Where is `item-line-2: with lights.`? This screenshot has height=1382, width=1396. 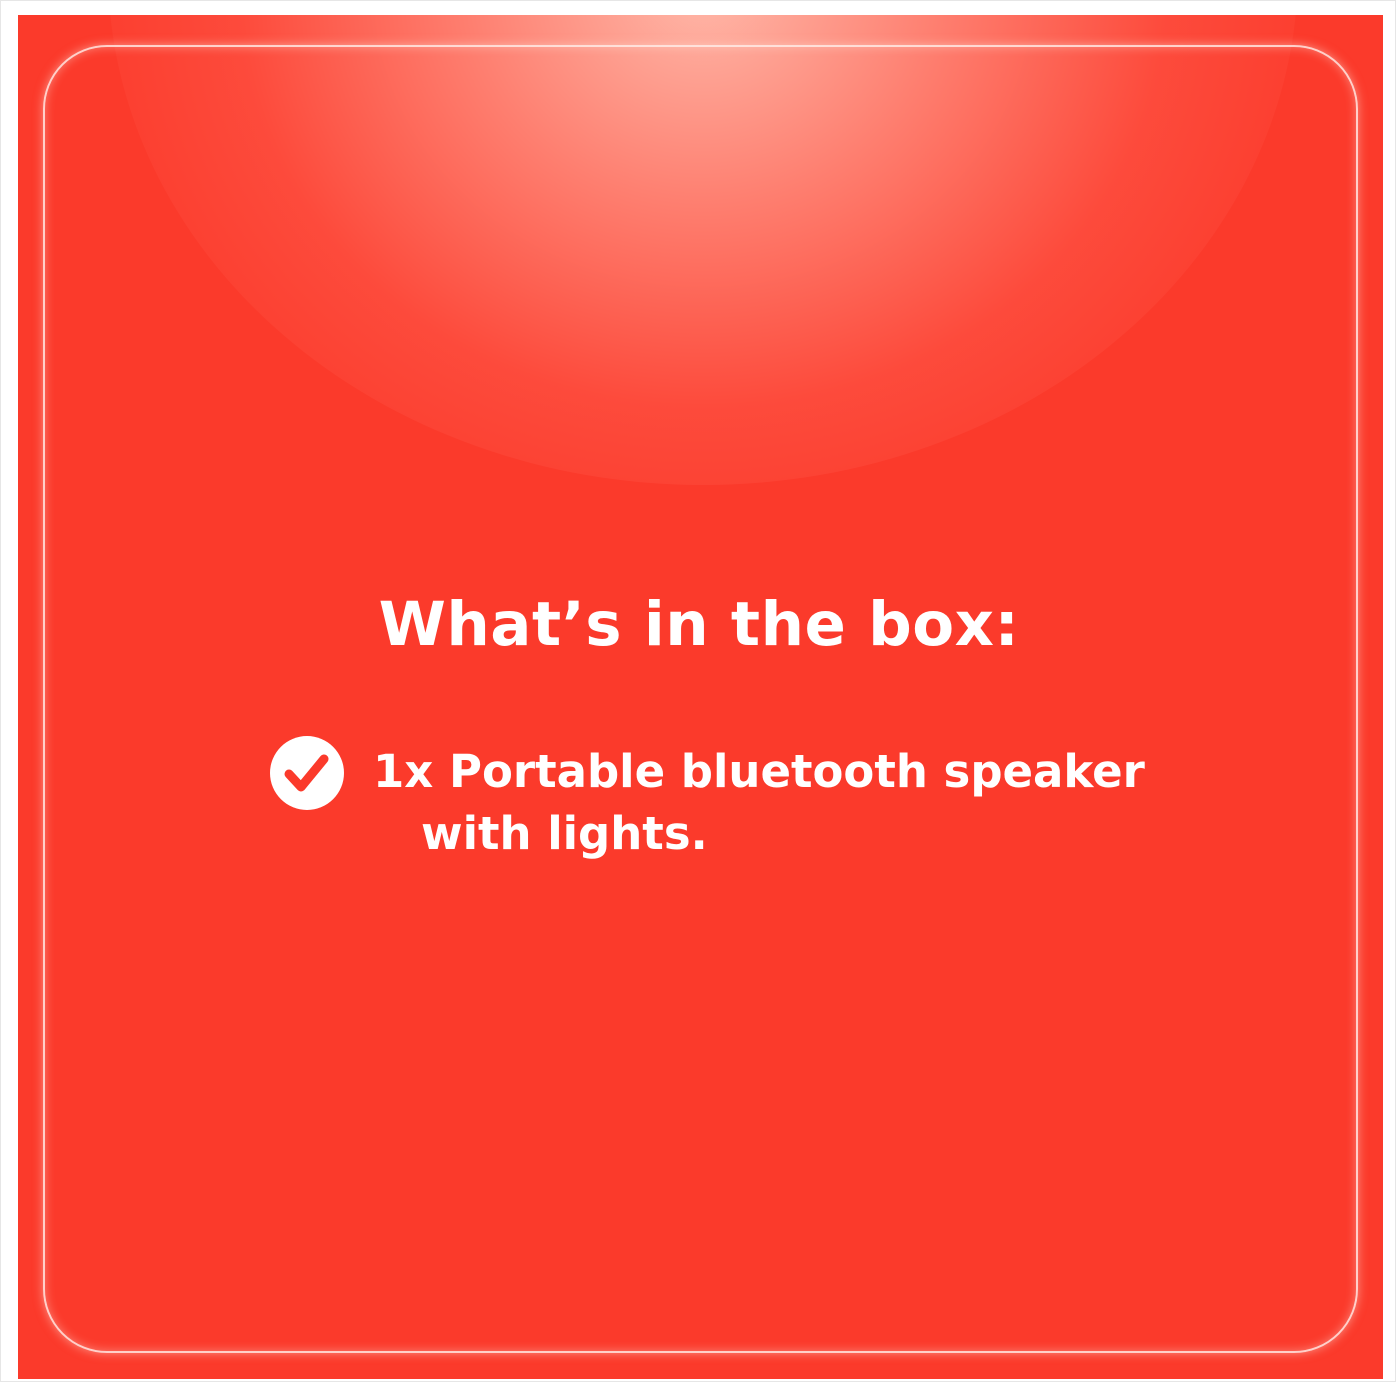 item-line-2: with lights. is located at coordinates (564, 833).